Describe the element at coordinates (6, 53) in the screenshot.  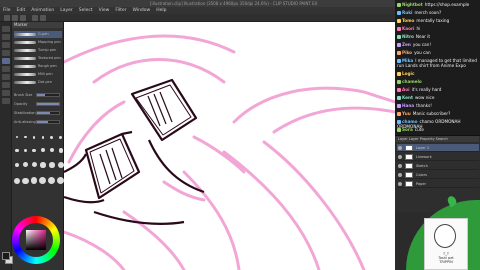
I see `eyedropper-tool-icon` at that location.